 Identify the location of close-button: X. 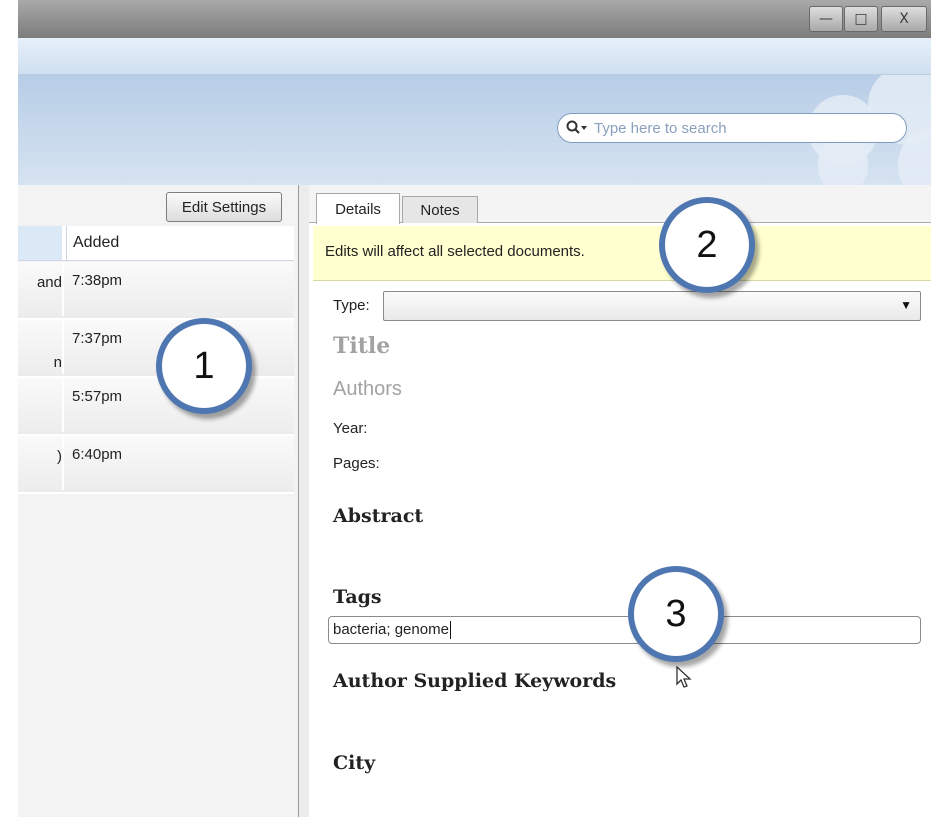
(904, 19).